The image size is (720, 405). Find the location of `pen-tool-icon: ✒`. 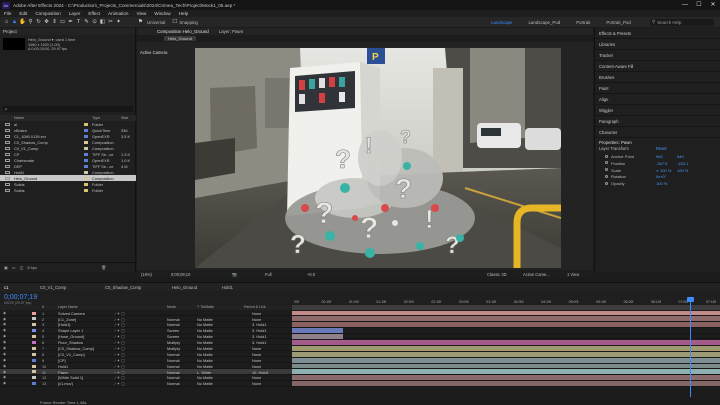

pen-tool-icon: ✒ is located at coordinates (70, 22).